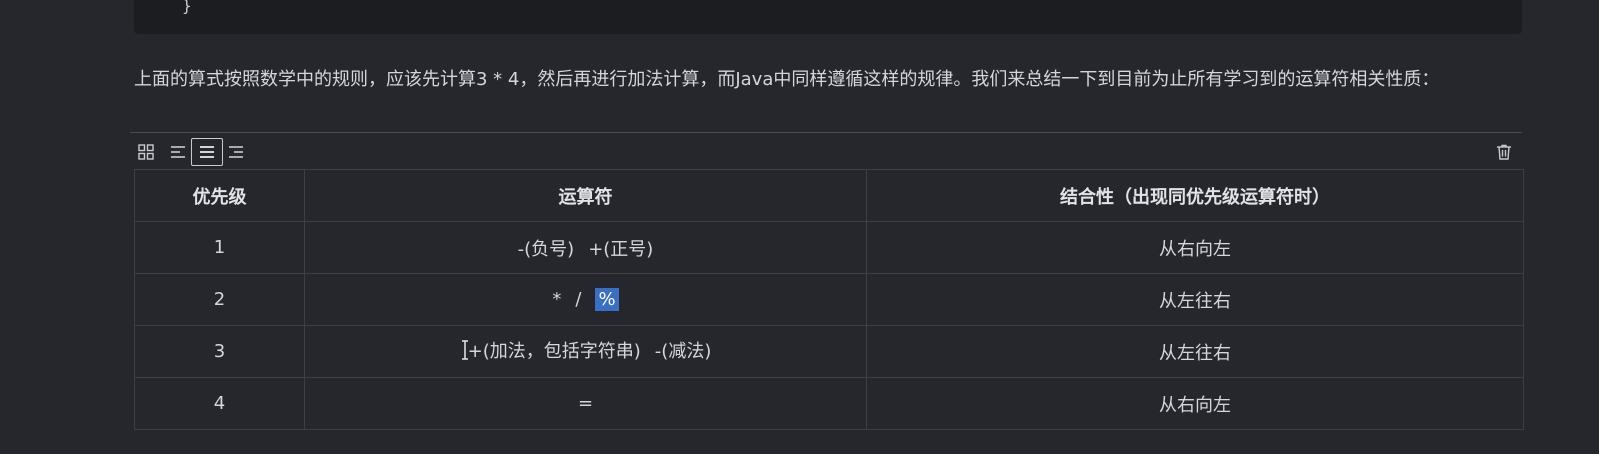  What do you see at coordinates (683, 352) in the screenshot?
I see `operator-text: -(减法)` at bounding box center [683, 352].